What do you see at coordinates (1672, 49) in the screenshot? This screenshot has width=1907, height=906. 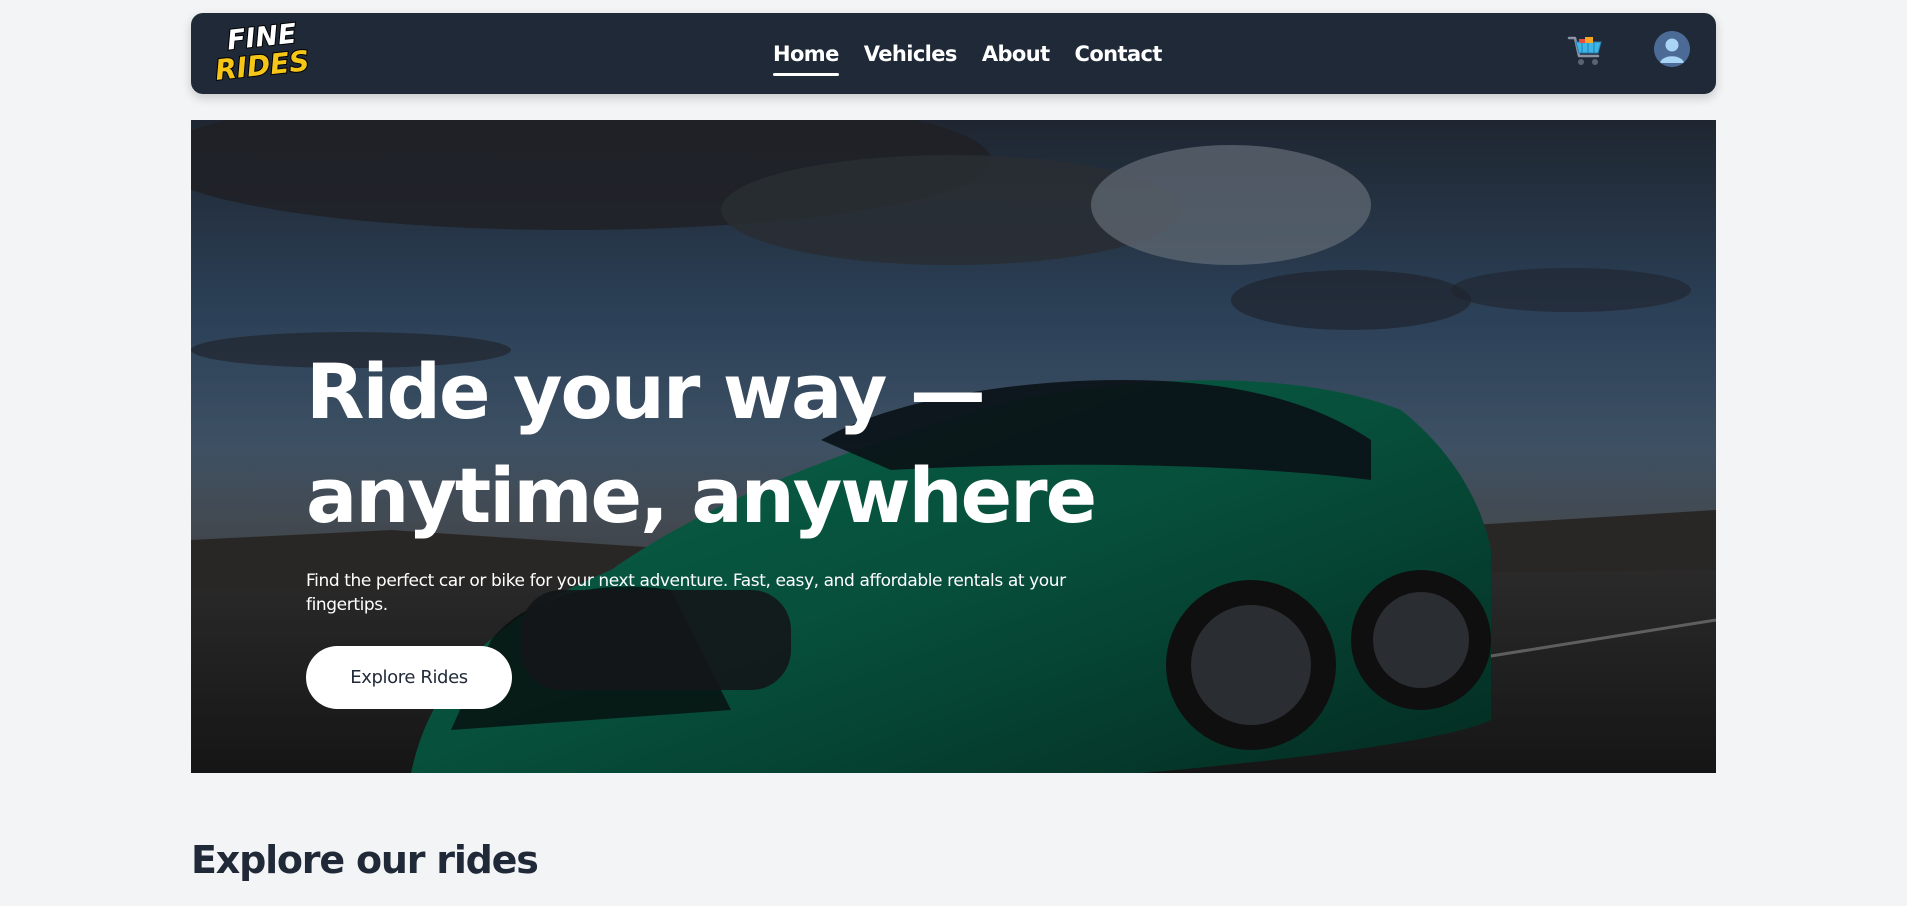 I see `user-avatar-icon` at bounding box center [1672, 49].